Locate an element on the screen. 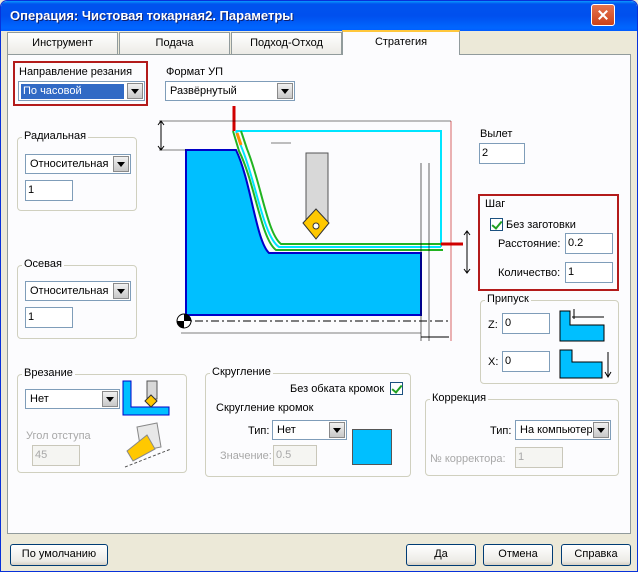  rounding-preview-icon is located at coordinates (372, 447).